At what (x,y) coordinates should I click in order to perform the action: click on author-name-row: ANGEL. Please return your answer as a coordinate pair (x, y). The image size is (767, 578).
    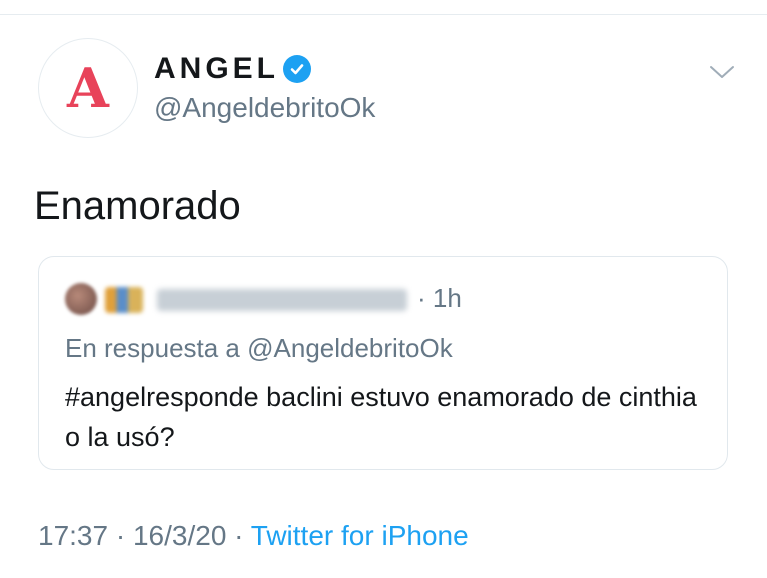
    Looking at the image, I should click on (232, 69).